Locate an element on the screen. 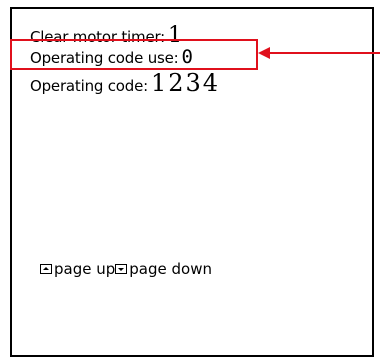 This screenshot has width=388, height=364. operating-code-row: Operating code: 1234 is located at coordinates (125, 83).